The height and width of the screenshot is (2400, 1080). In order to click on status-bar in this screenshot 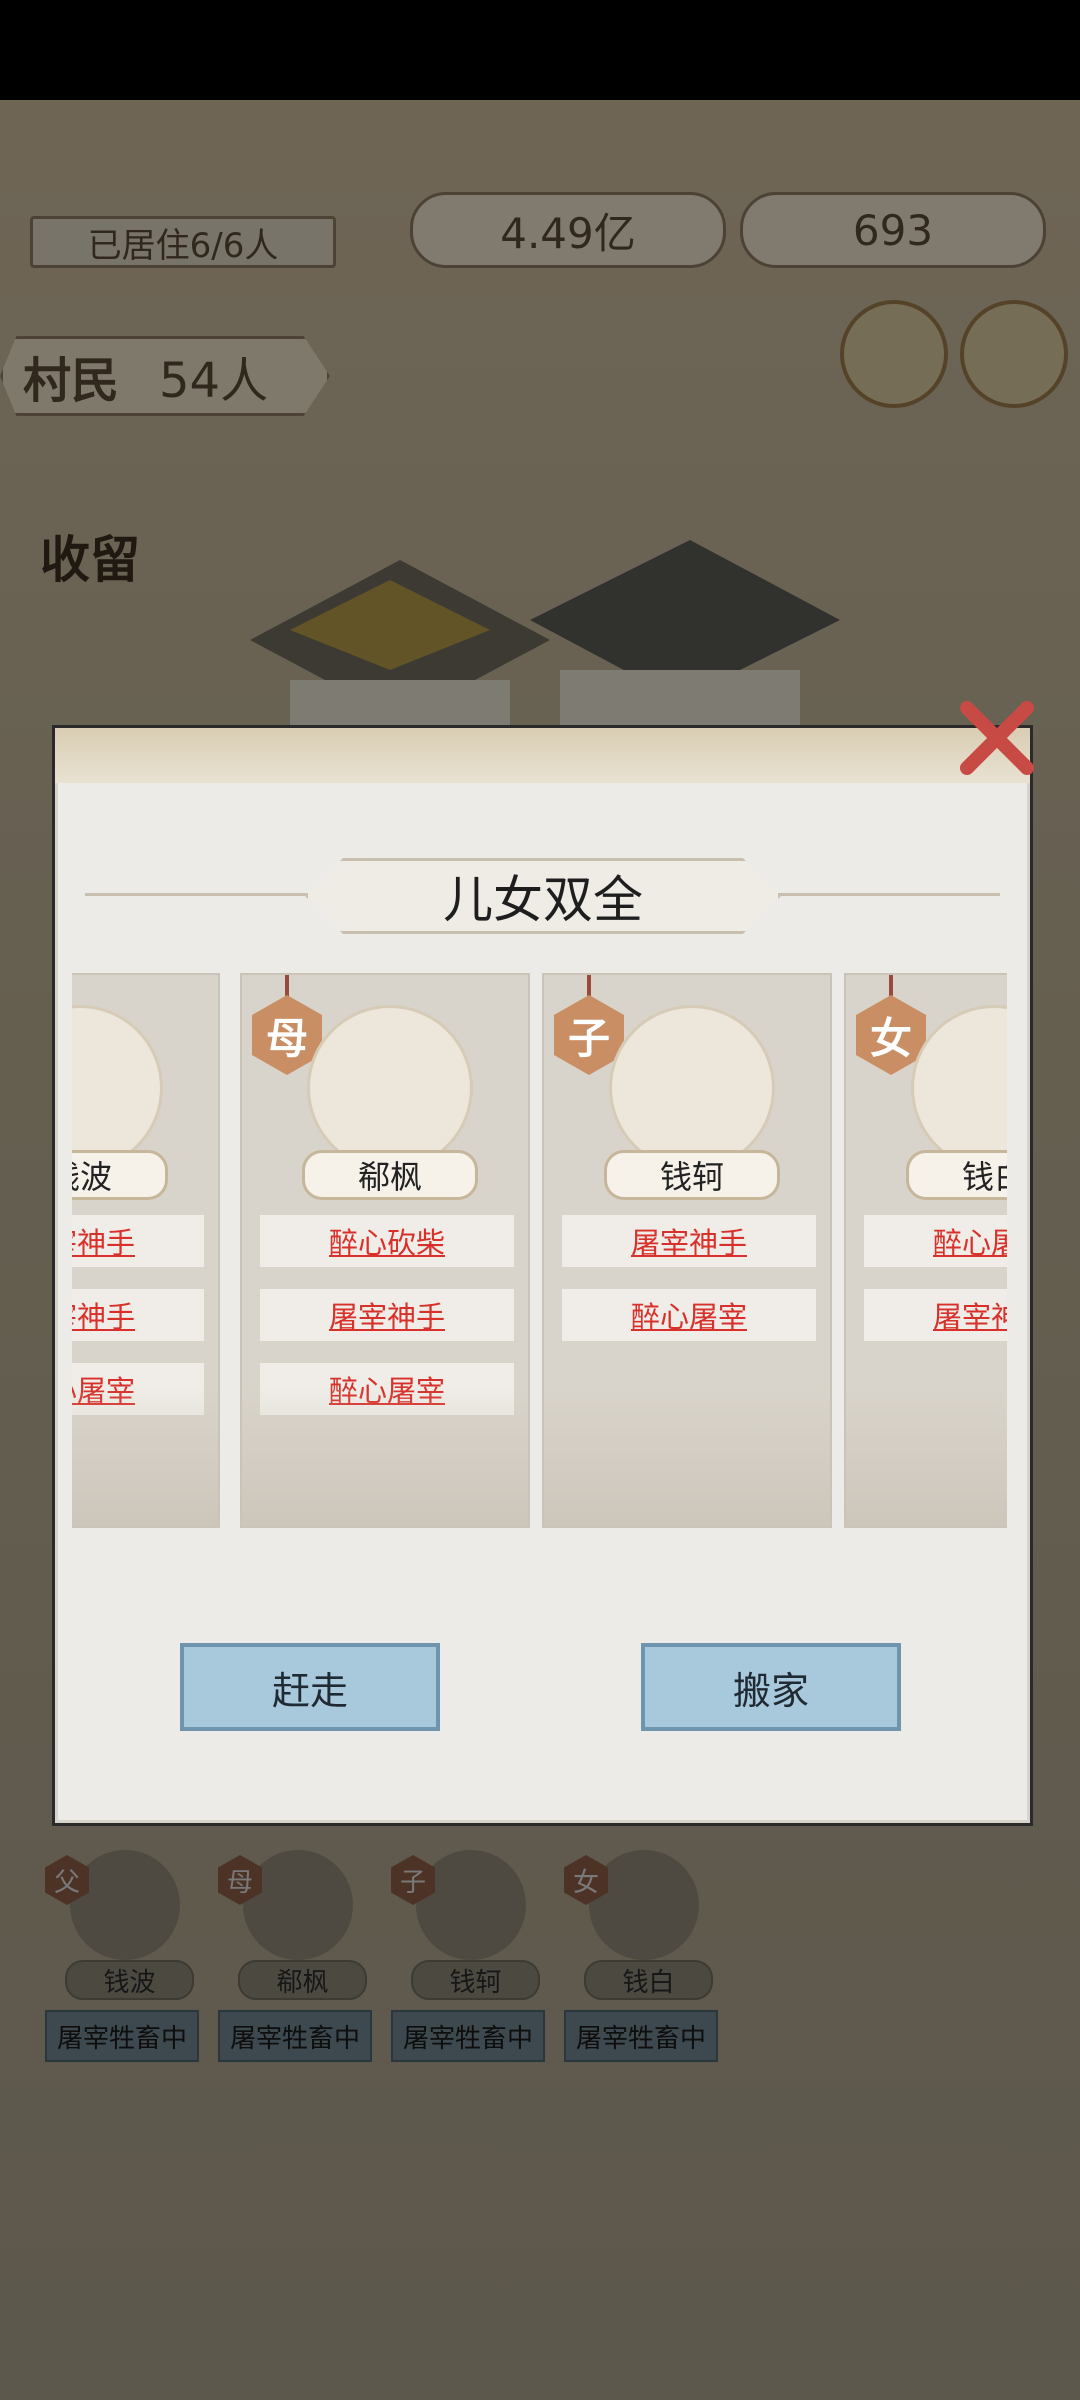, I will do `click(540, 50)`.